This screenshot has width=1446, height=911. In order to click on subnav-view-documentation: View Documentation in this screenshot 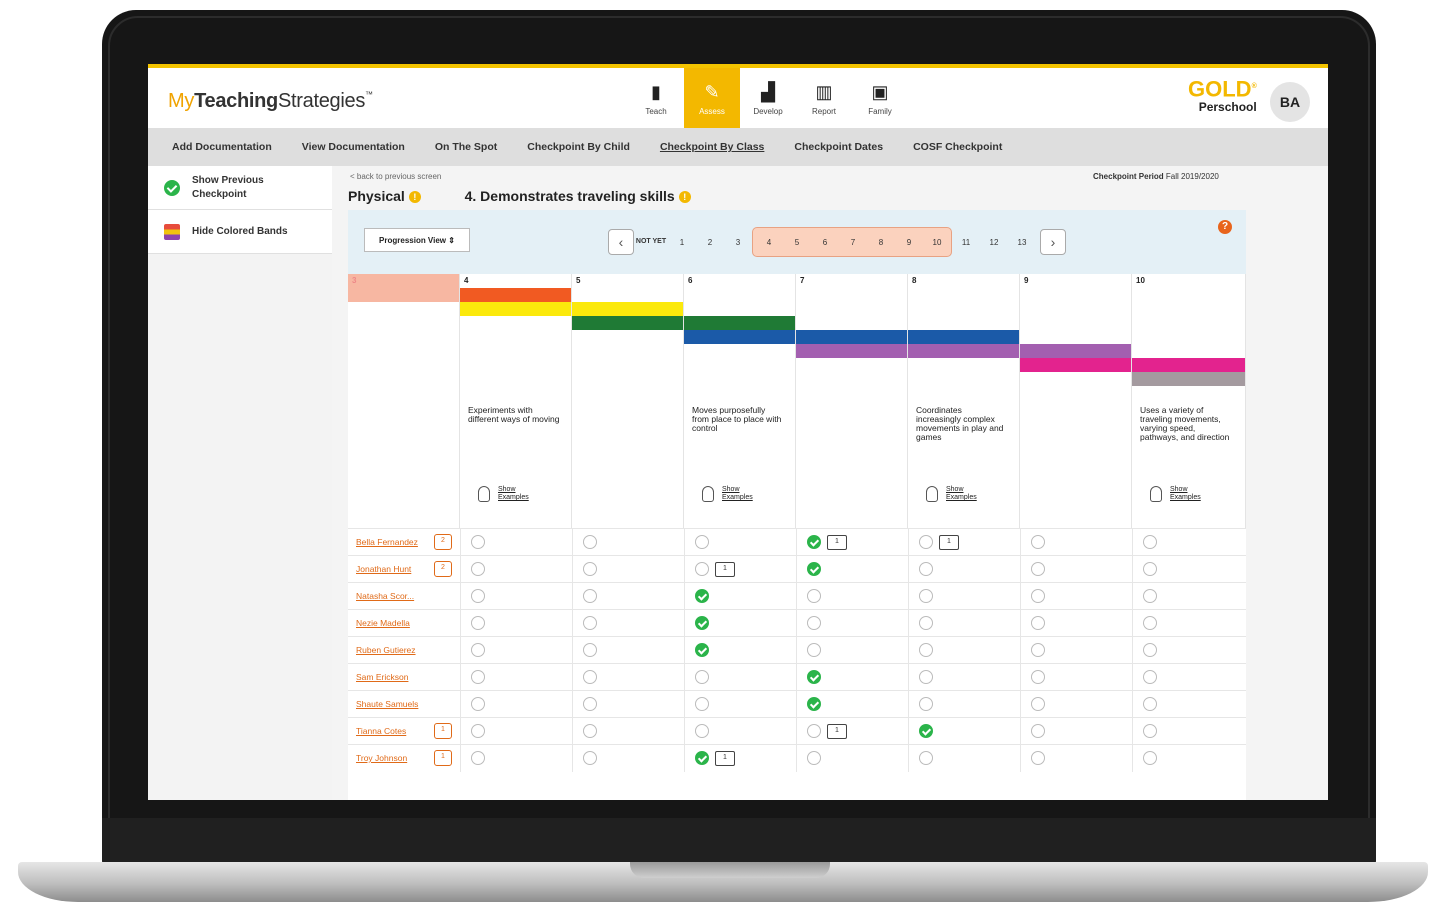, I will do `click(353, 147)`.